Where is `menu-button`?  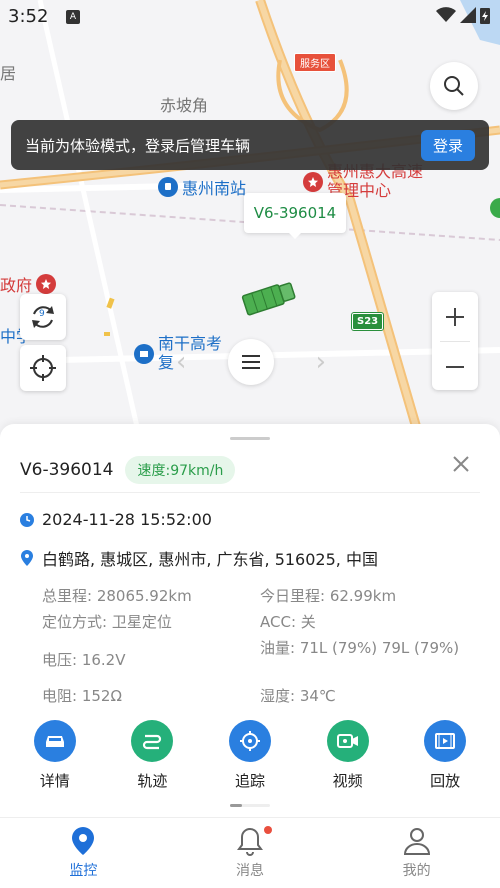
menu-button is located at coordinates (251, 362).